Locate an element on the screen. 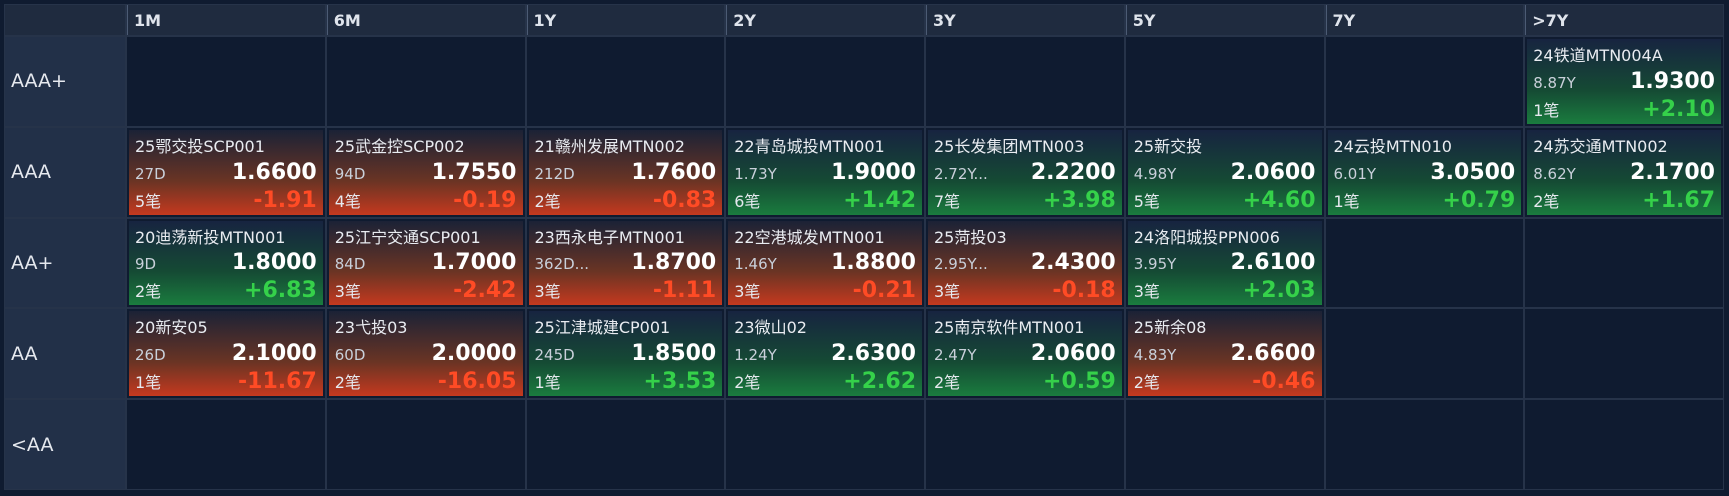 The width and height of the screenshot is (1729, 496). row-label: AA is located at coordinates (65, 354).